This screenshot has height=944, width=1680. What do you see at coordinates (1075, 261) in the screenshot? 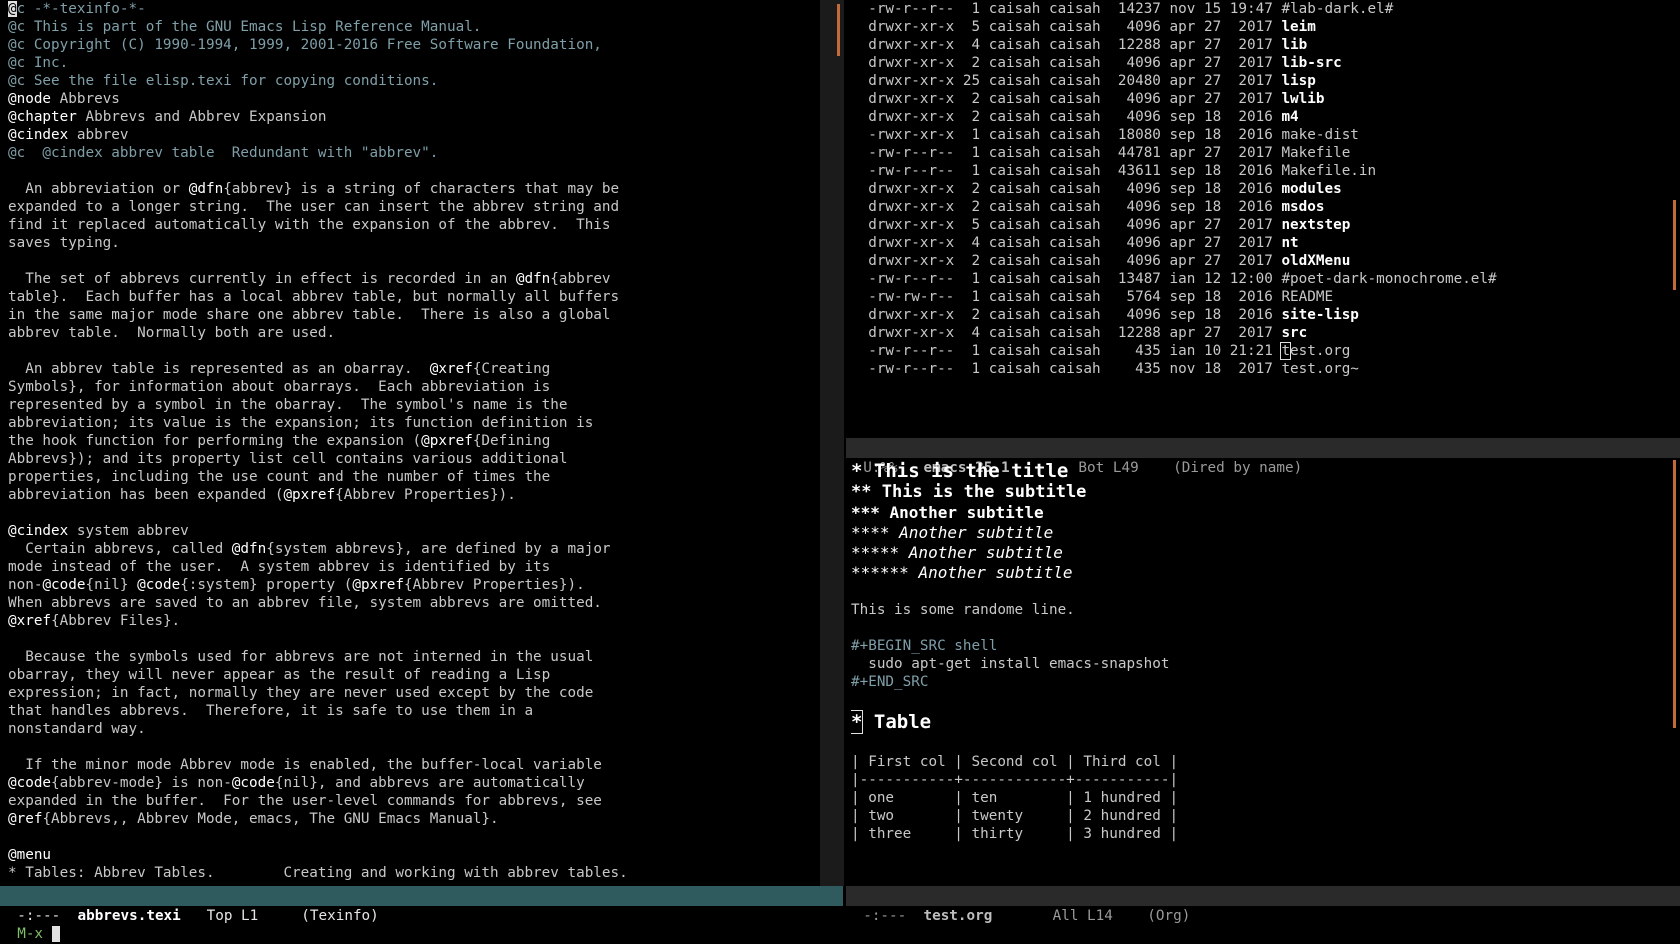
I see `dired-group: caisah` at bounding box center [1075, 261].